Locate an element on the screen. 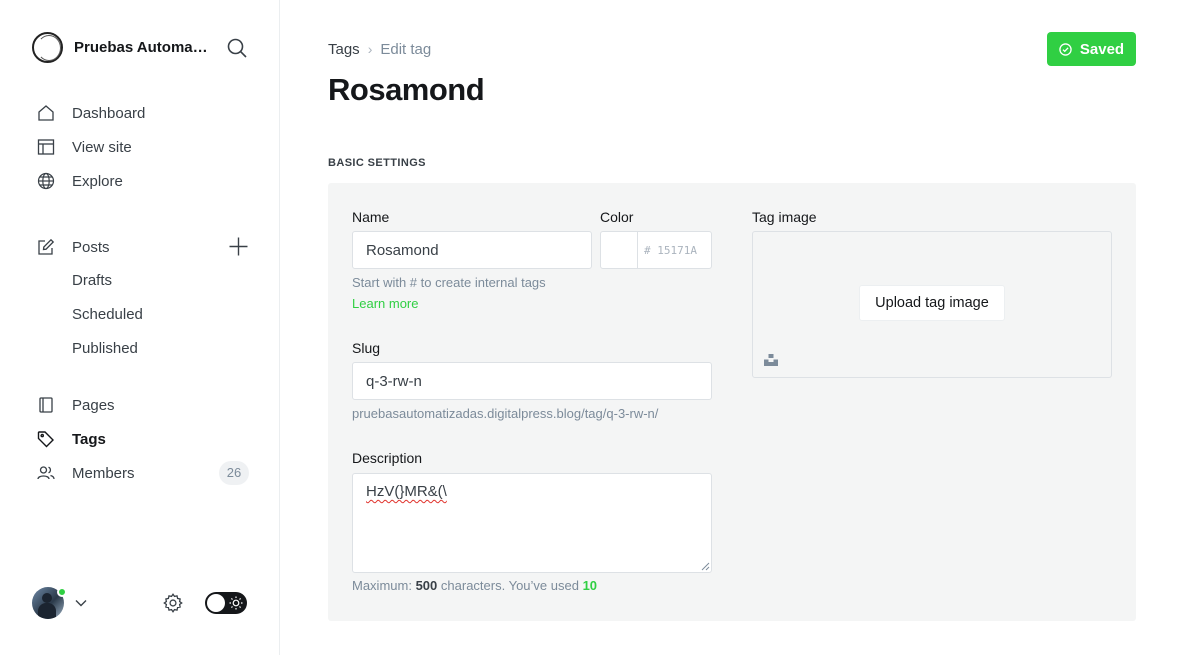 The height and width of the screenshot is (655, 1184). site-name: Pruebas Automatizadas is located at coordinates (143, 47).